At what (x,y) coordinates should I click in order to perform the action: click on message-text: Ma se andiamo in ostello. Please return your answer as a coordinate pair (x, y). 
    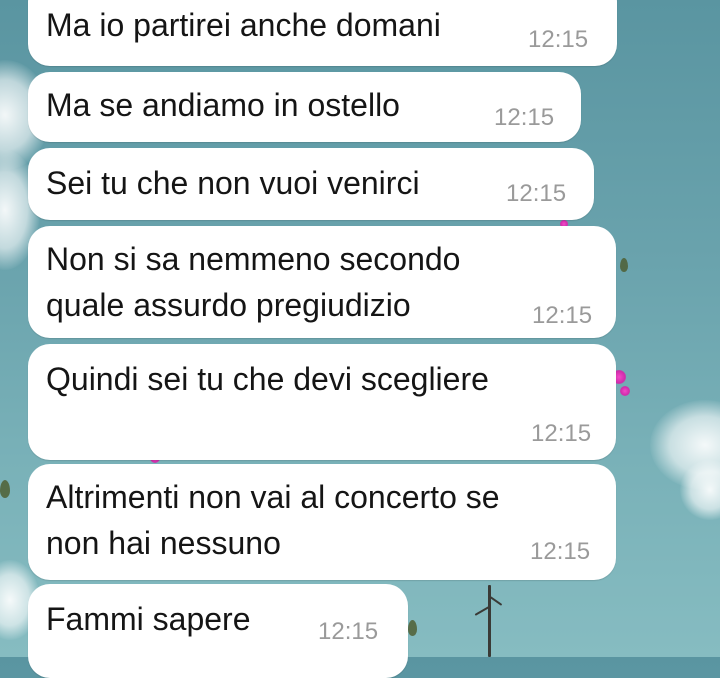
    Looking at the image, I should click on (223, 105).